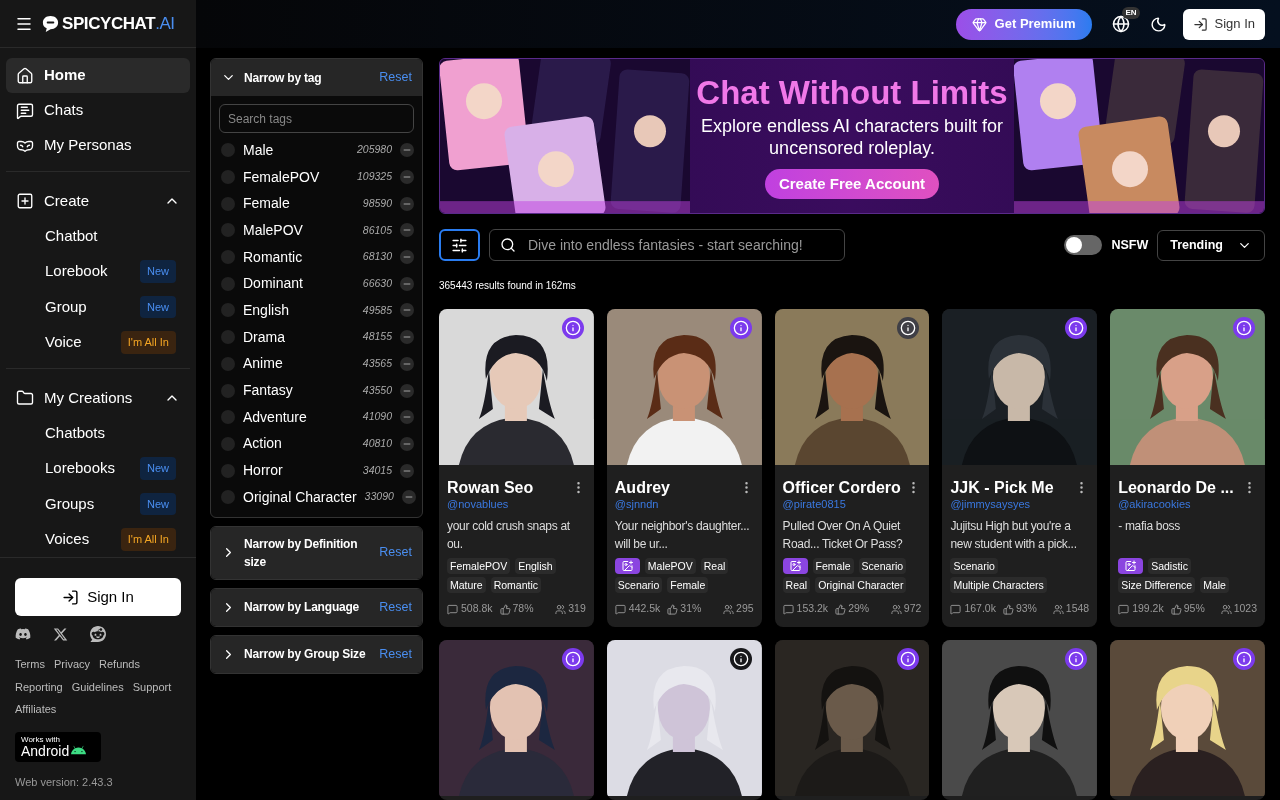 This screenshot has width=1280, height=800. What do you see at coordinates (316, 552) in the screenshot?
I see `filter-header: Narrow by Definition size Reset` at bounding box center [316, 552].